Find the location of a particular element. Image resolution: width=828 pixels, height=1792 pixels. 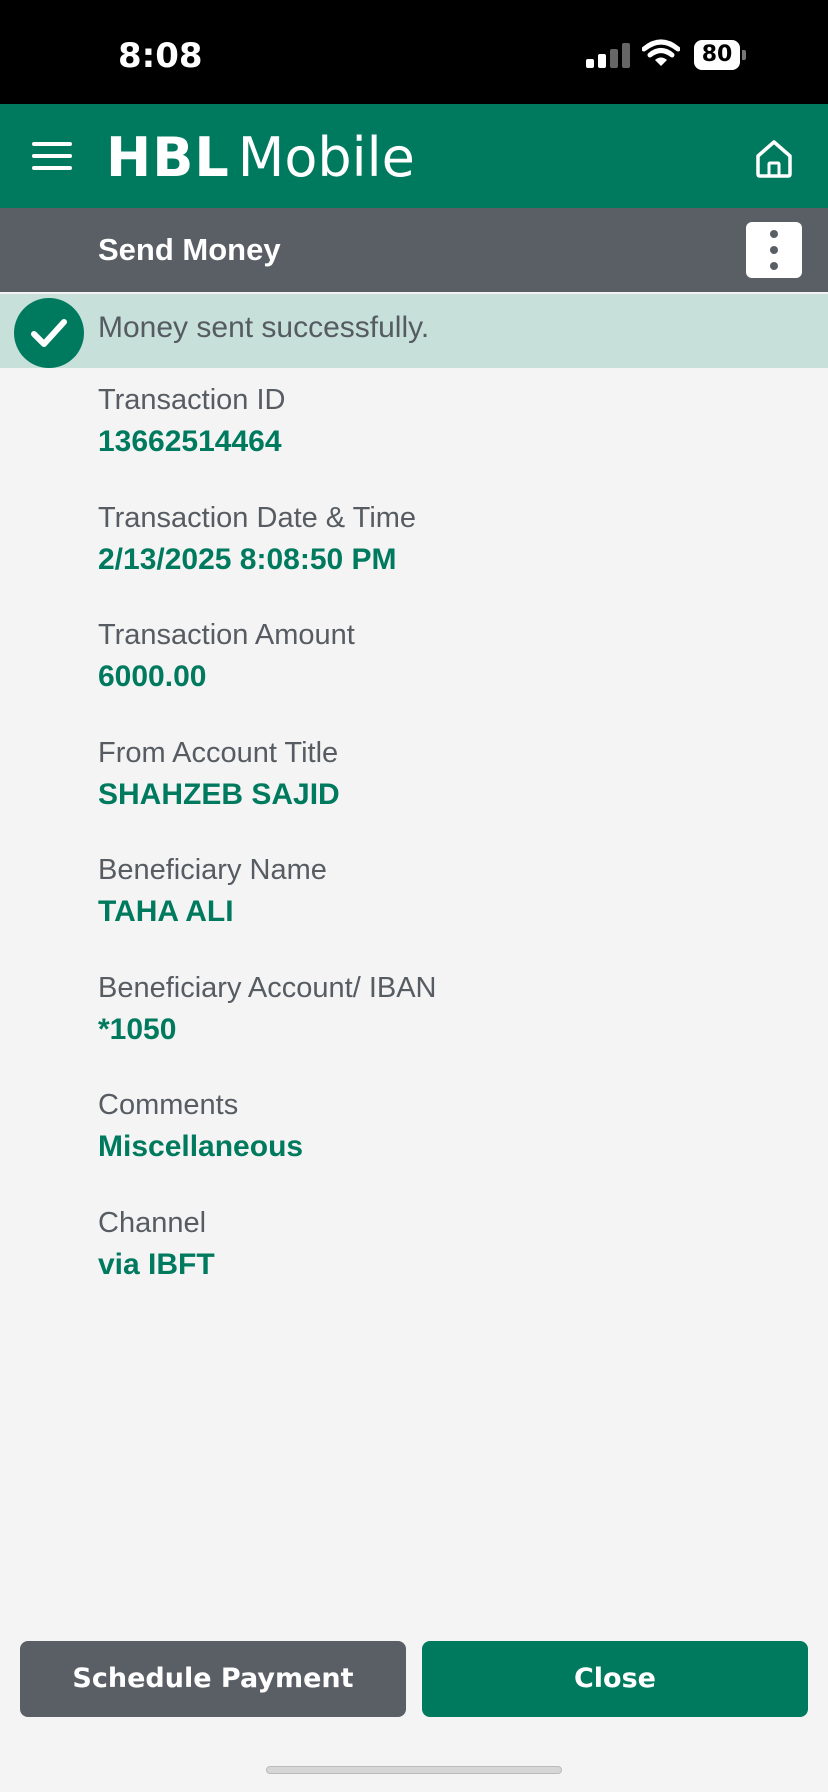

detail-value: 2/13/2025 8:08:50 PM is located at coordinates (247, 559).